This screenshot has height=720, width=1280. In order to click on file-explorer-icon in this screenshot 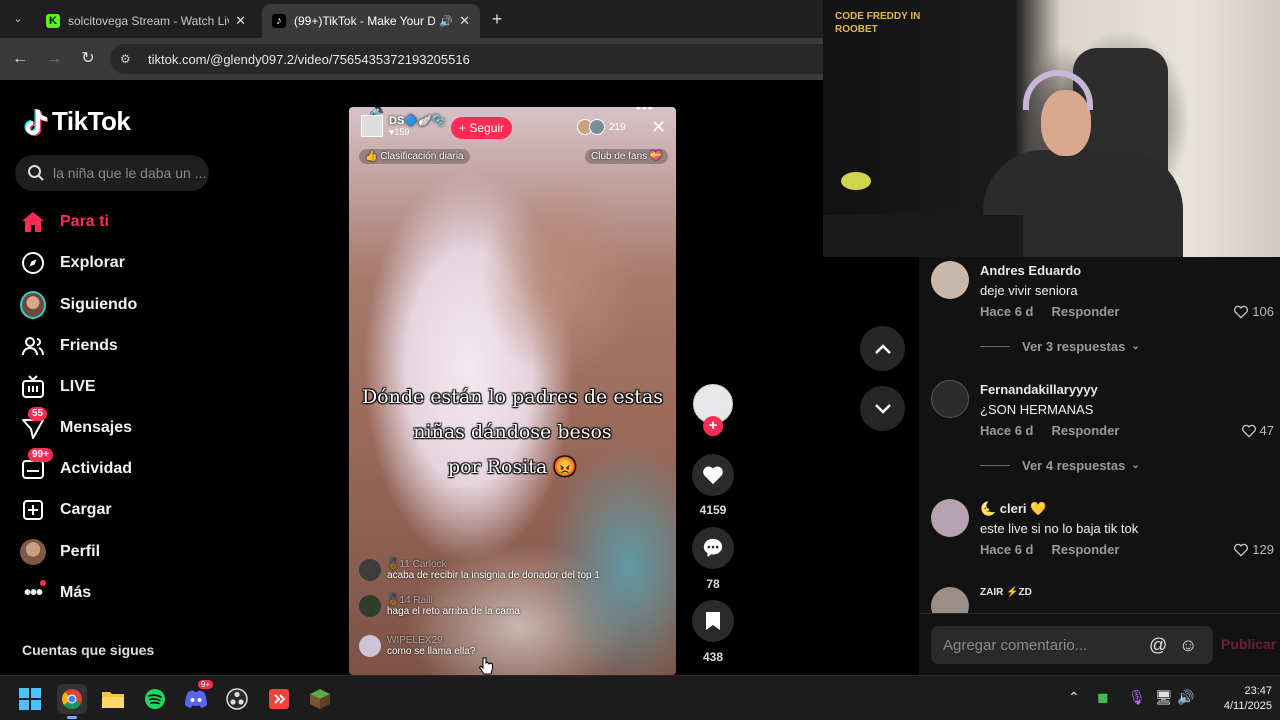, I will do `click(113, 699)`.